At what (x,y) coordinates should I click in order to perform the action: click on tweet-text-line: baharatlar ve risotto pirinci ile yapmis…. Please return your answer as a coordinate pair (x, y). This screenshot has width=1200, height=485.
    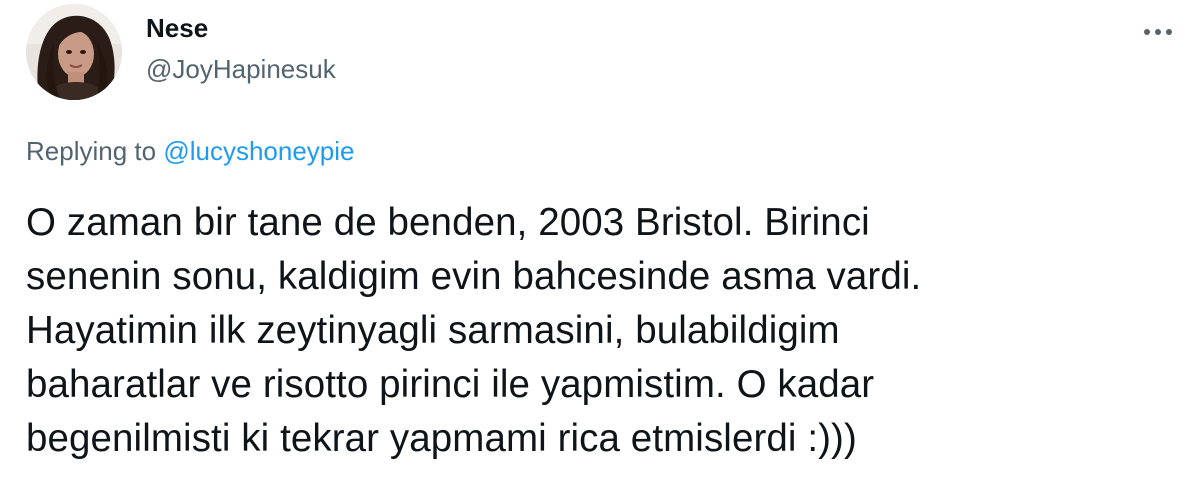
    Looking at the image, I should click on (450, 384).